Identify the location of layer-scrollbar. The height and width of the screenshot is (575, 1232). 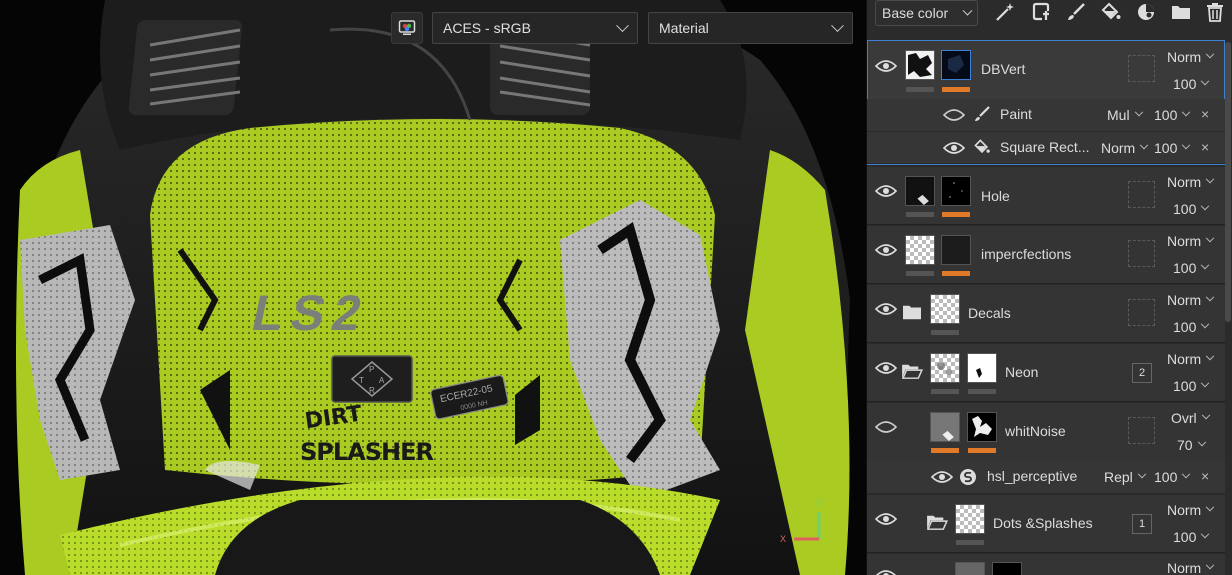
(1228, 307).